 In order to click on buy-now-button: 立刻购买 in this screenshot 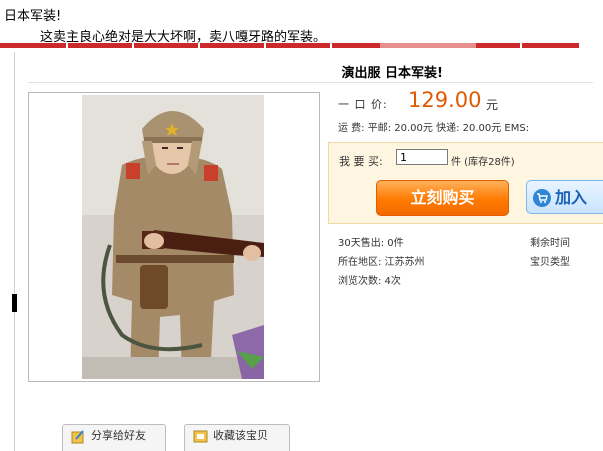, I will do `click(442, 198)`.